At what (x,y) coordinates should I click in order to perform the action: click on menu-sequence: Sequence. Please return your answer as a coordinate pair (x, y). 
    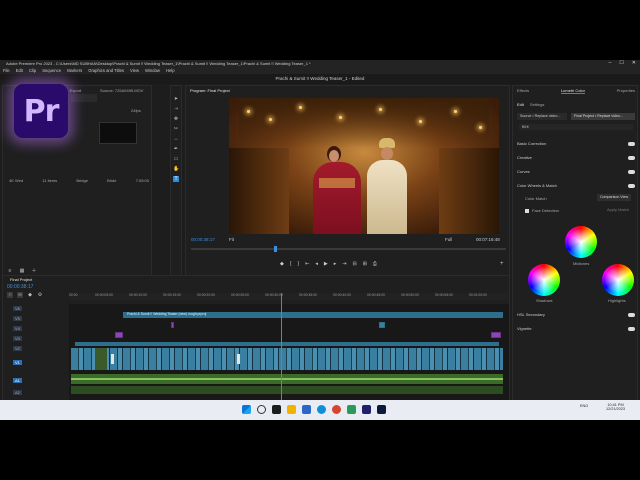
    Looking at the image, I should click on (51, 70).